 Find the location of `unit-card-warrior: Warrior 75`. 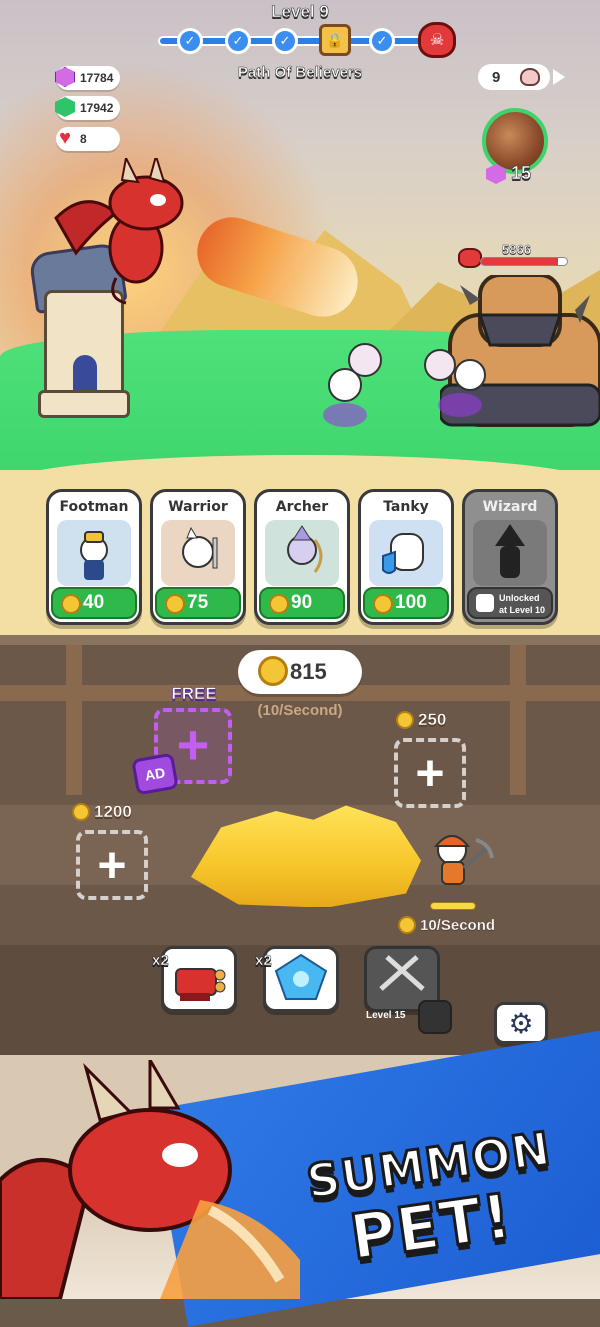

unit-card-warrior: Warrior 75 is located at coordinates (198, 557).